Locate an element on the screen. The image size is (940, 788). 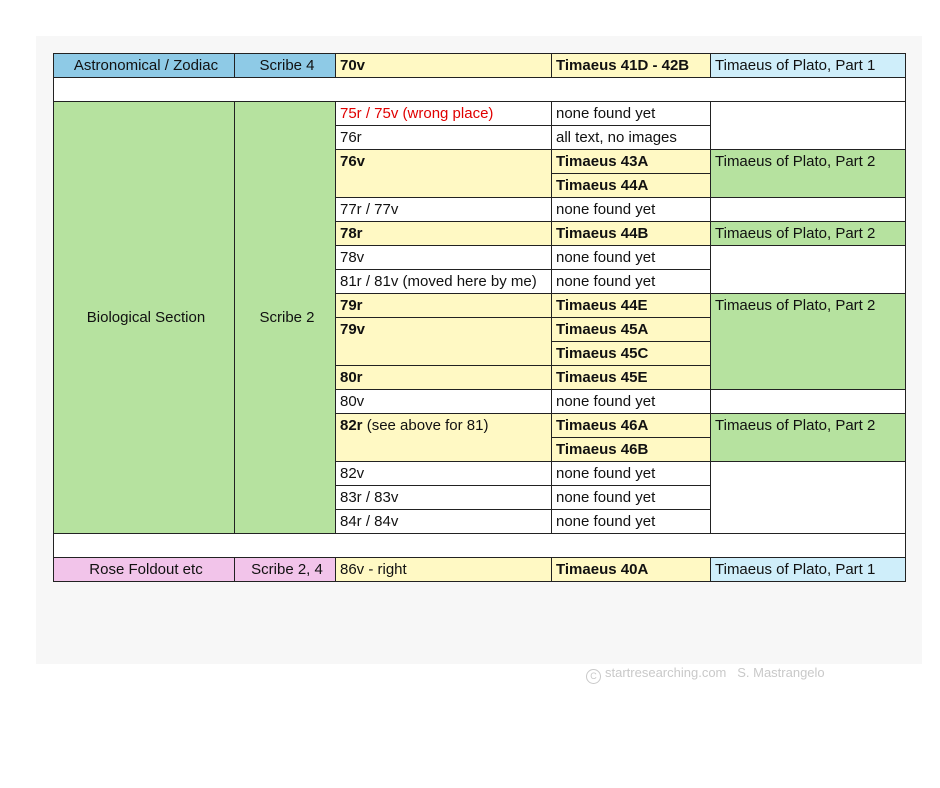
timaeus-cell: Timaeus 44E is located at coordinates (631, 305).